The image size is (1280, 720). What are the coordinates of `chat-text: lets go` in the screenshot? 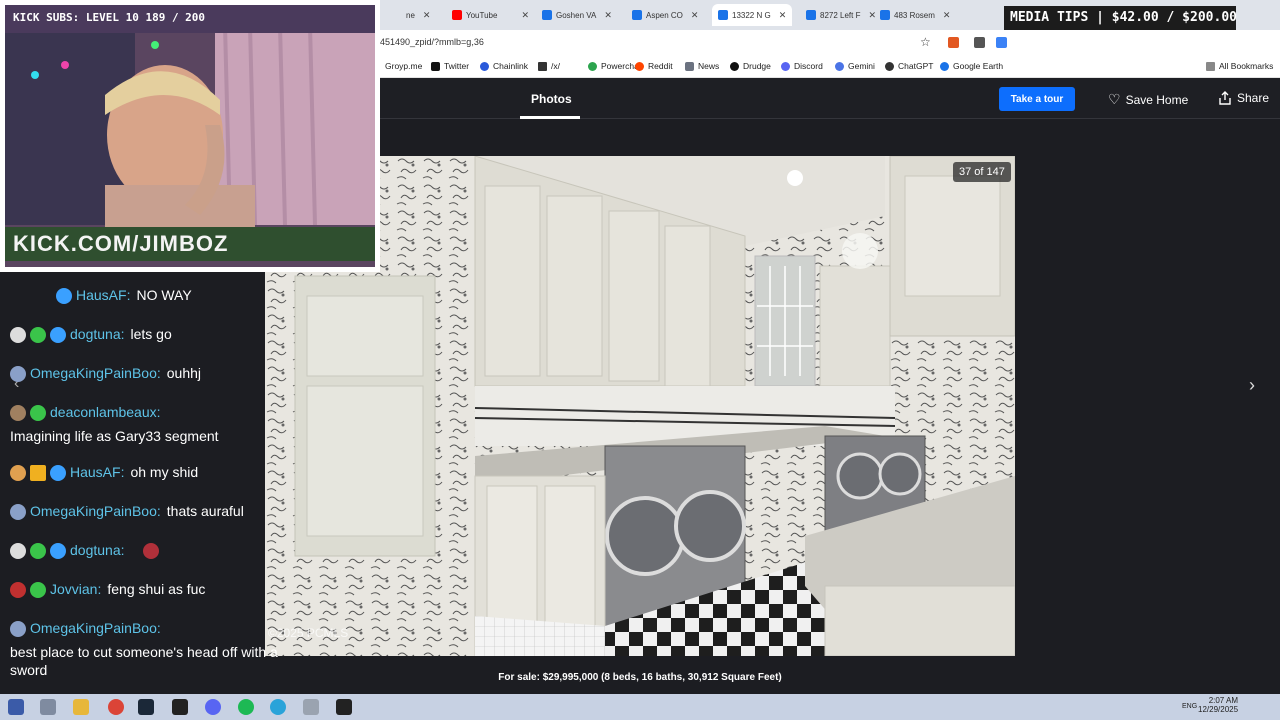 It's located at (151, 334).